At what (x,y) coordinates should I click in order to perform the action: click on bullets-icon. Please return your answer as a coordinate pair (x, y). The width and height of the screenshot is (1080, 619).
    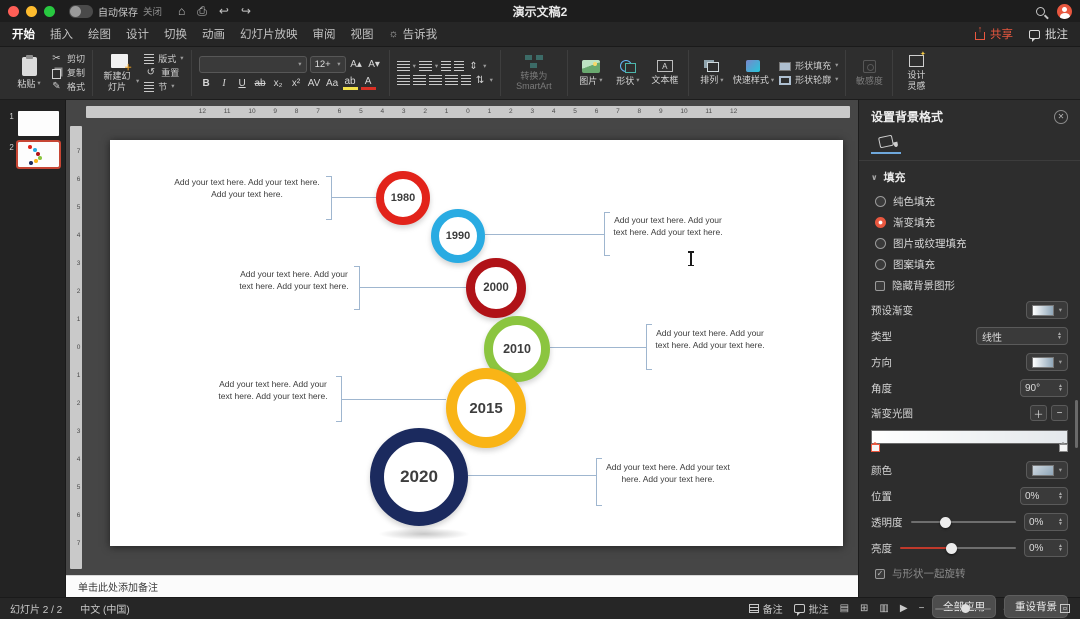
    Looking at the image, I should click on (403, 66).